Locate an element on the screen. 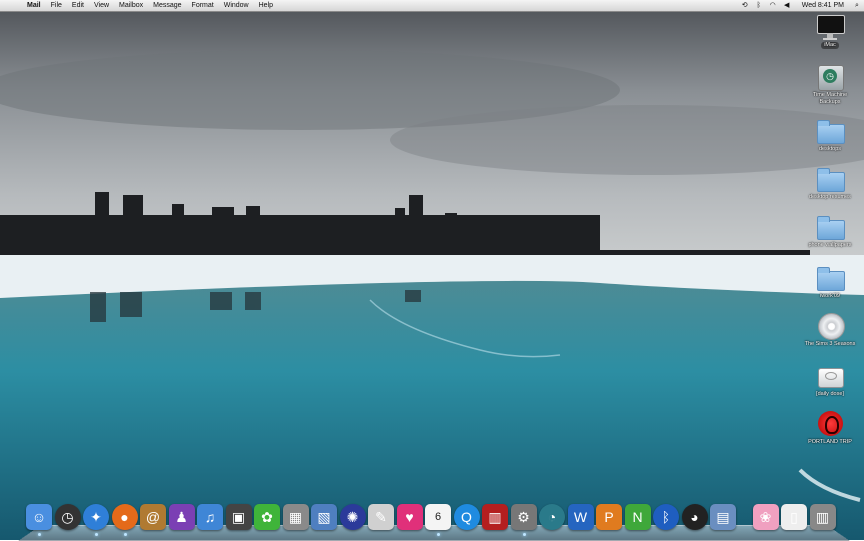 The width and height of the screenshot is (864, 541). dock-item-heart-app: ♥ is located at coordinates (409, 517).